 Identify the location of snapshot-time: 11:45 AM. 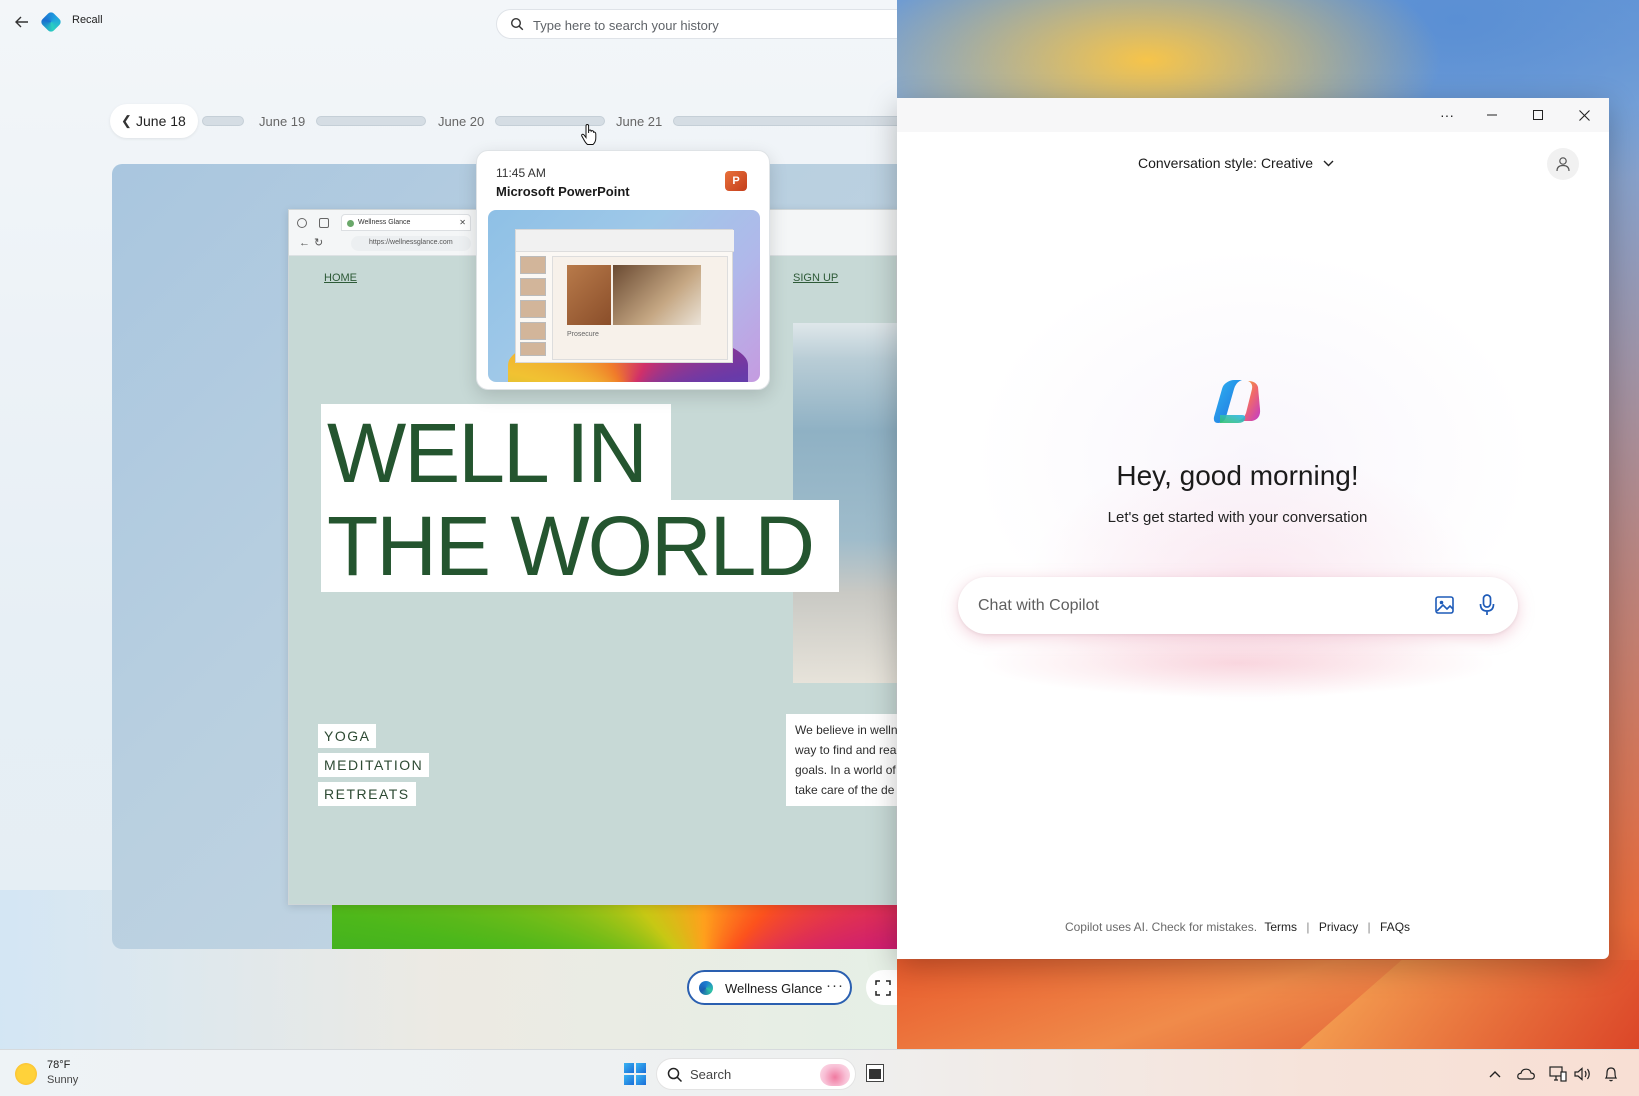
(521, 173).